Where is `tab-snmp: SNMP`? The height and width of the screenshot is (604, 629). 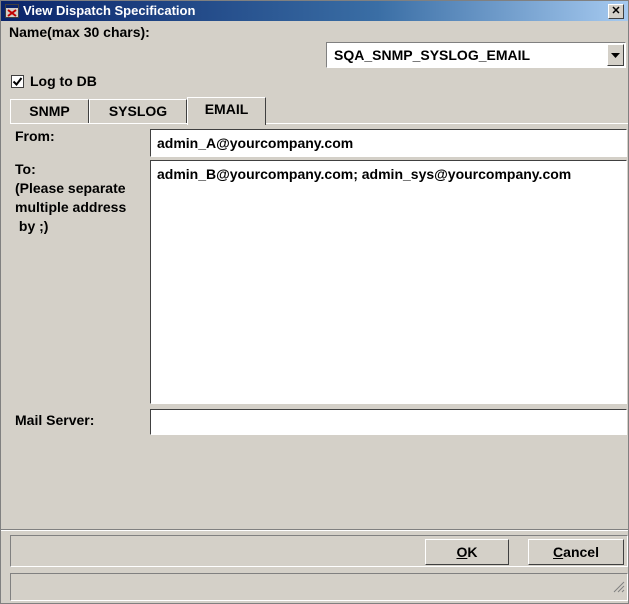
tab-snmp: SNMP is located at coordinates (49, 111).